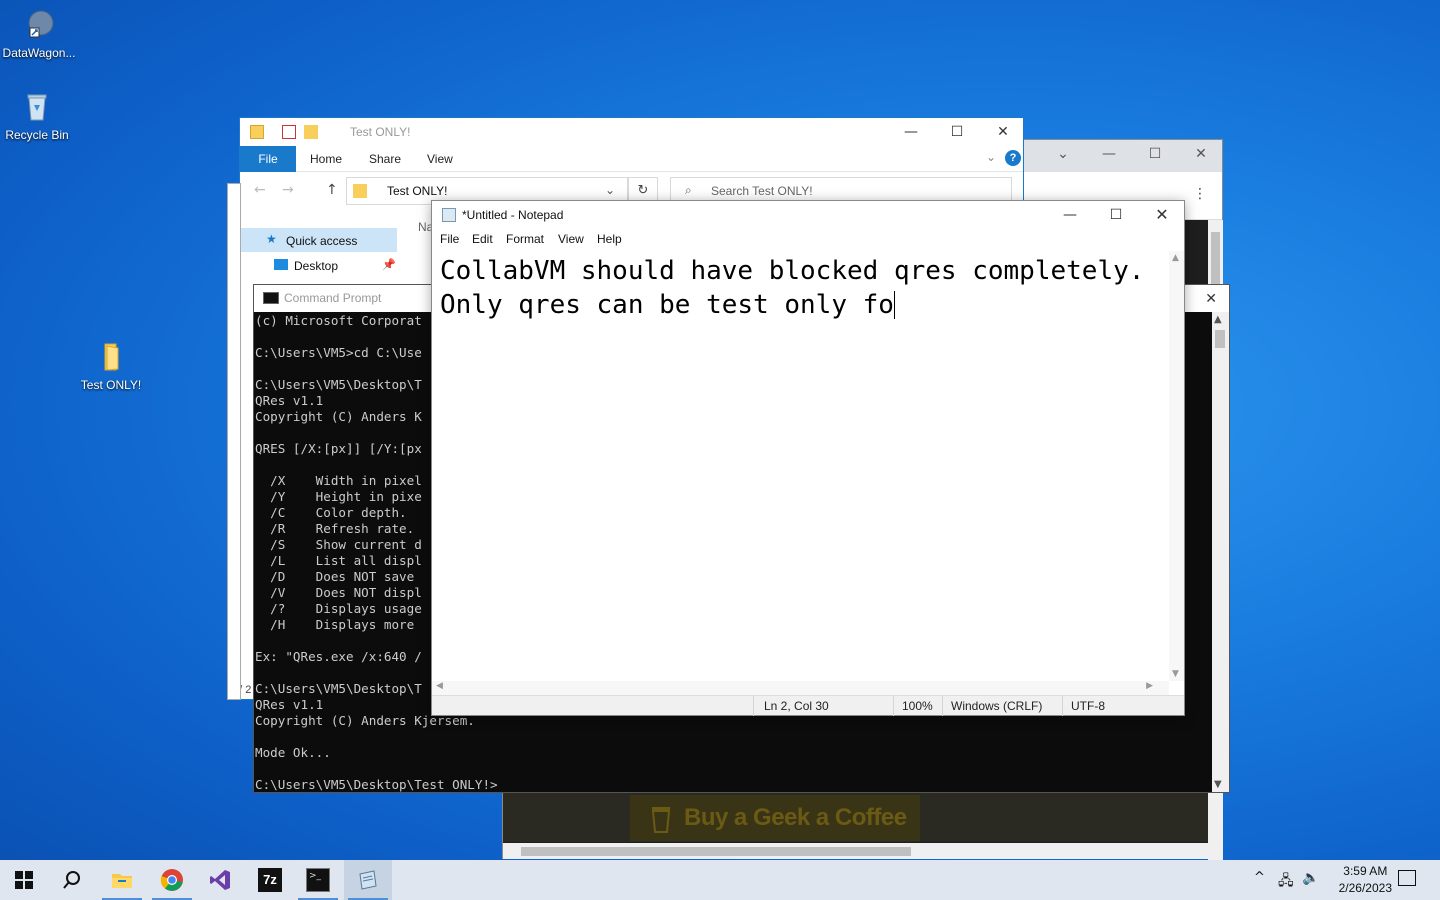  What do you see at coordinates (796, 706) in the screenshot?
I see `status-cursor-position: Ln 2, Col 30` at bounding box center [796, 706].